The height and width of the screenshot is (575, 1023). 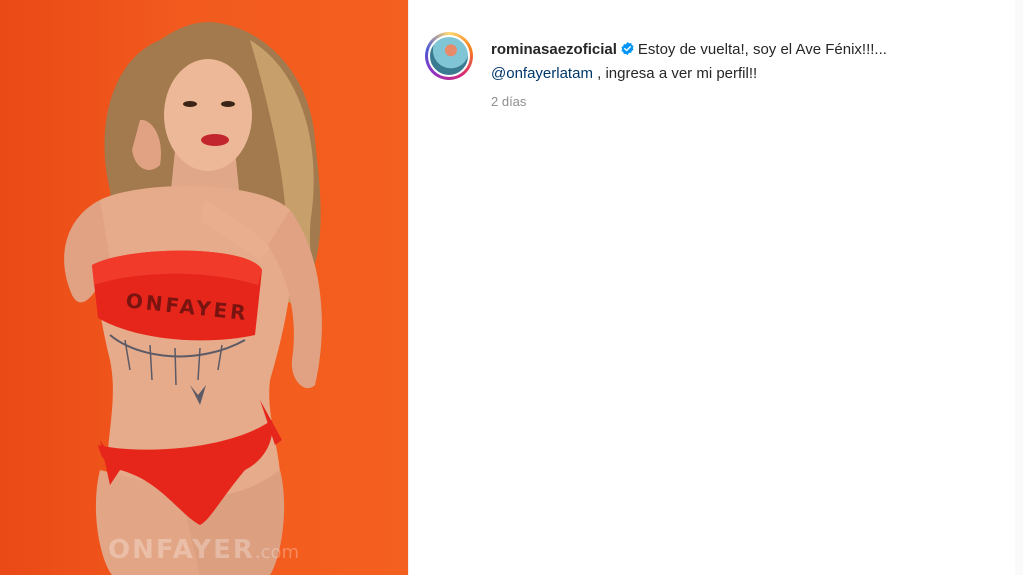 I want to click on watermark-brand: ONFAYER, so click(x=181, y=550).